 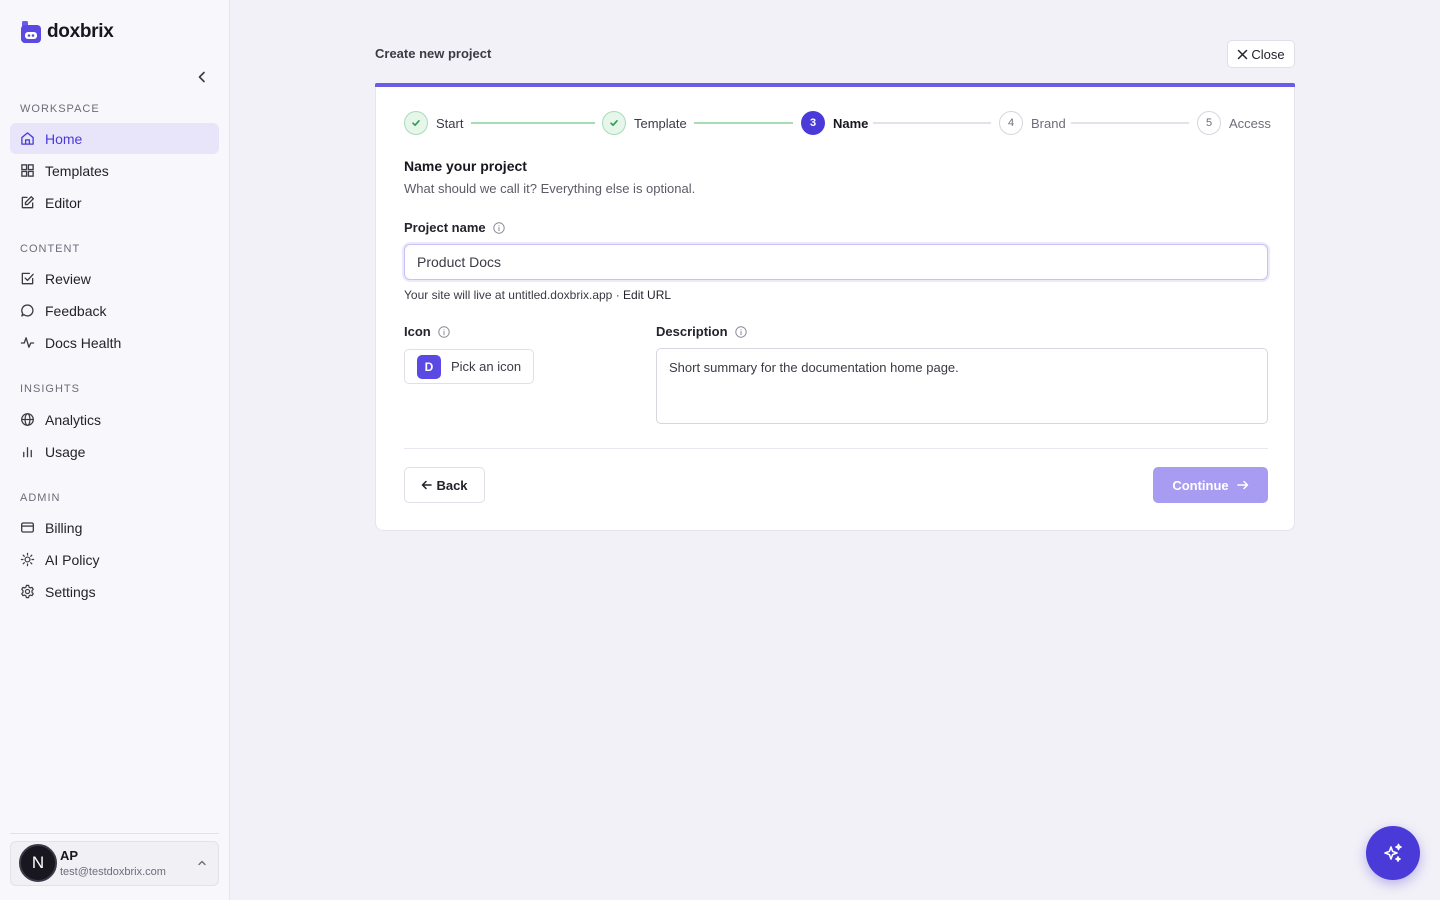 I want to click on stepper: Start Template 3 Name 4 Brand 5 Access, so click(x=837, y=123).